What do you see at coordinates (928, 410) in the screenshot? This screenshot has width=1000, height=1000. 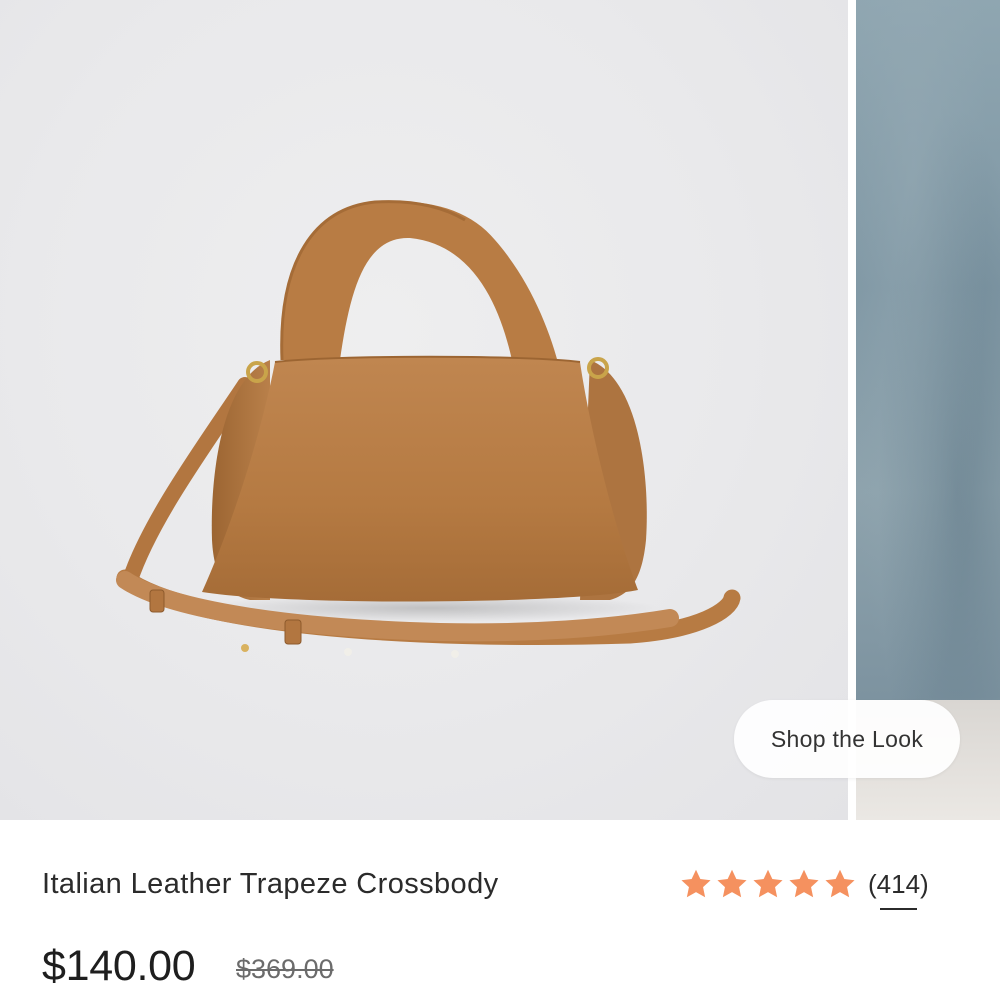 I see `product-image-next` at bounding box center [928, 410].